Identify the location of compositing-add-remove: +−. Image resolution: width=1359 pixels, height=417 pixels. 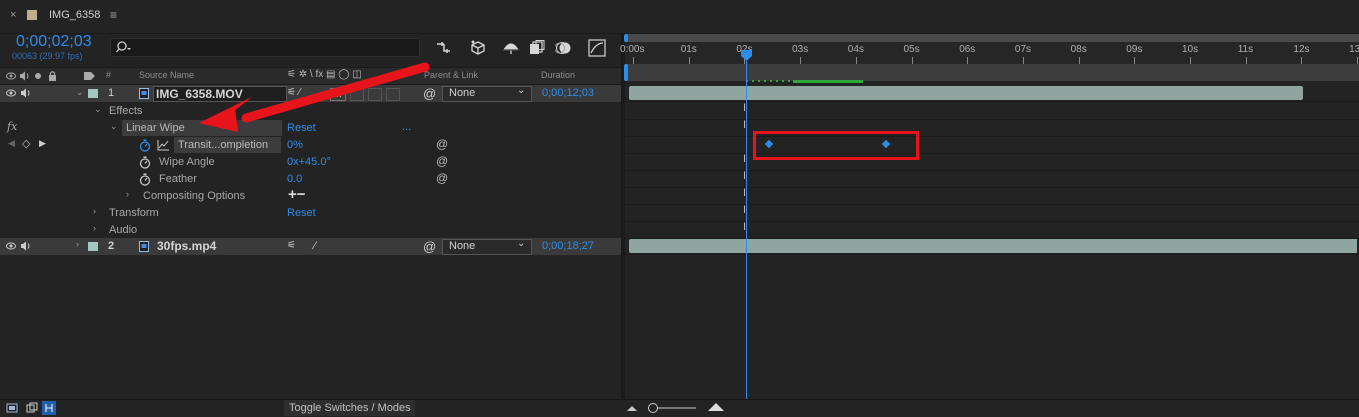
(297, 194).